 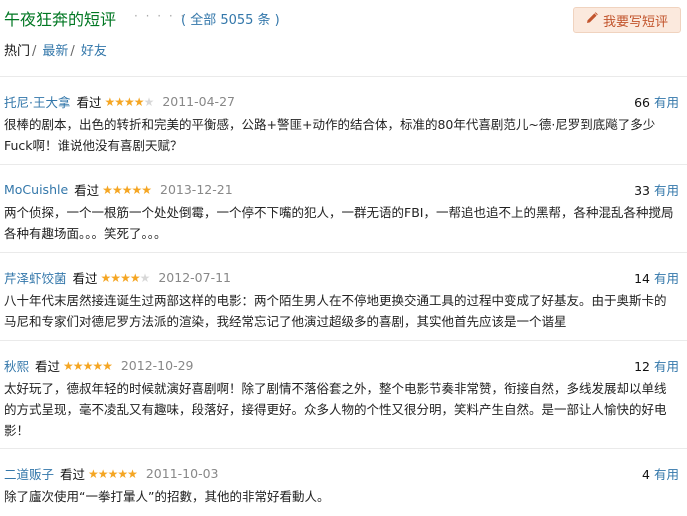 I want to click on useful-count: 33, so click(x=642, y=190).